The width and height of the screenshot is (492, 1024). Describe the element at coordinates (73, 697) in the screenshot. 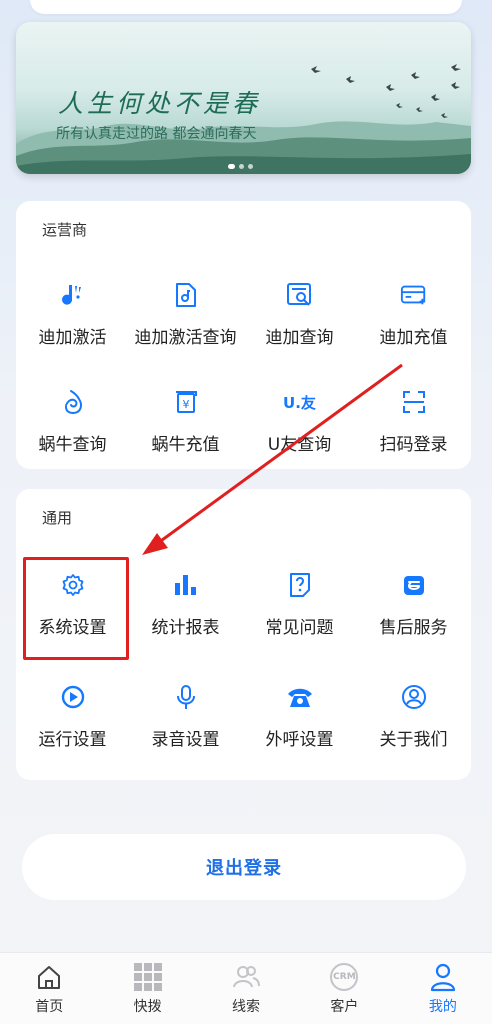

I see `play-circle-icon` at that location.